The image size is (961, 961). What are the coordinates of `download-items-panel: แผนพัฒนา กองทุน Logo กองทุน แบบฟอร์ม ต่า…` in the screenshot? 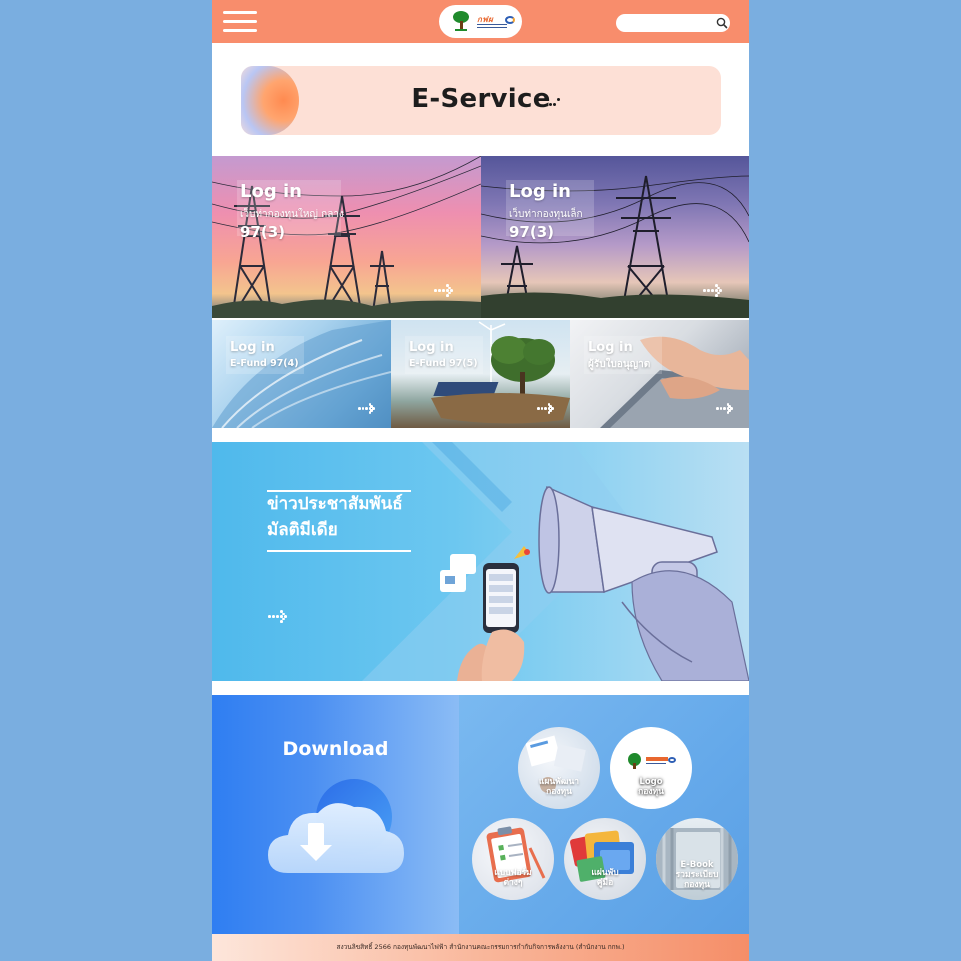 It's located at (604, 814).